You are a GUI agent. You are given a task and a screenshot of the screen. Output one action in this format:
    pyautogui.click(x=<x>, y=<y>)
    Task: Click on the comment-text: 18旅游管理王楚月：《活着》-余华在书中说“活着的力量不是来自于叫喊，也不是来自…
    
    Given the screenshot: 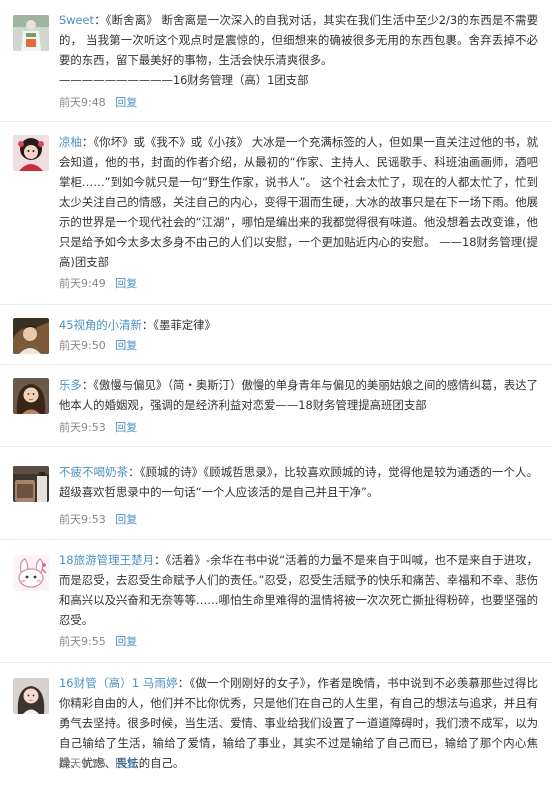 What is the action you would take?
    pyautogui.click(x=298, y=590)
    